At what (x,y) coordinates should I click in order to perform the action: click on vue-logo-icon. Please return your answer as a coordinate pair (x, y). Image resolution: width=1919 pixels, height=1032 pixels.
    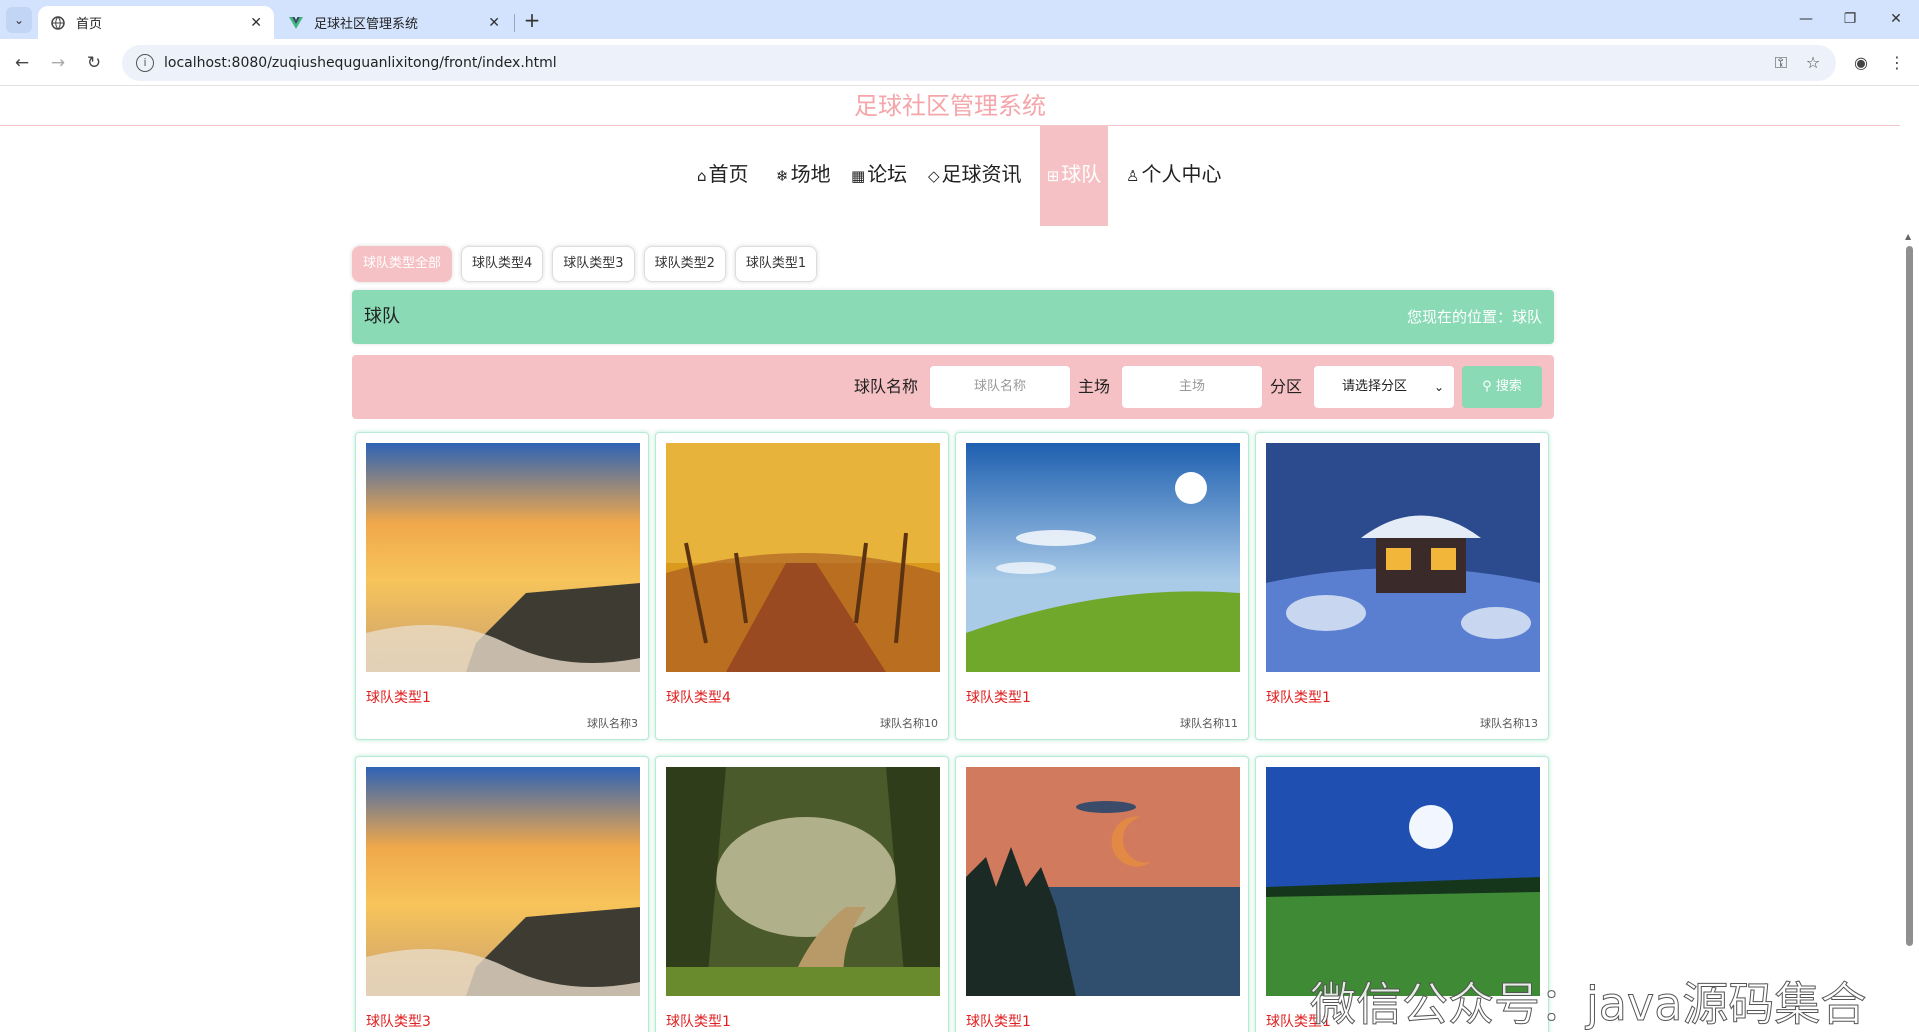
    Looking at the image, I should click on (296, 23).